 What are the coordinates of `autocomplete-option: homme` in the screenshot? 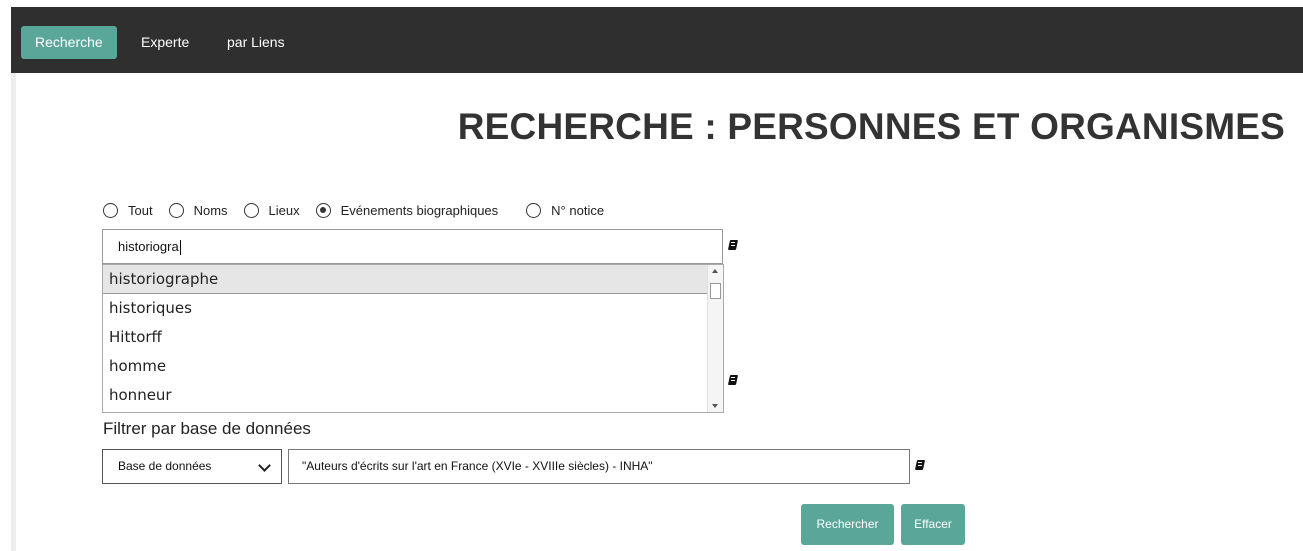 It's located at (413, 366).